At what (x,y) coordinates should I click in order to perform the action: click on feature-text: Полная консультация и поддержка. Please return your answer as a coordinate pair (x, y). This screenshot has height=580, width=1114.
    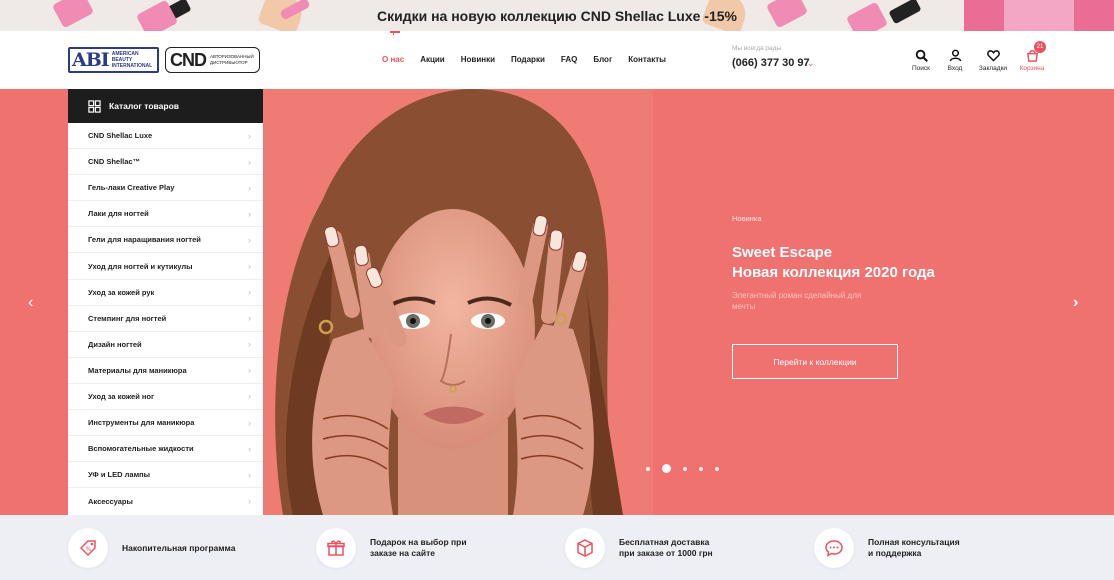
    Looking at the image, I should click on (914, 547).